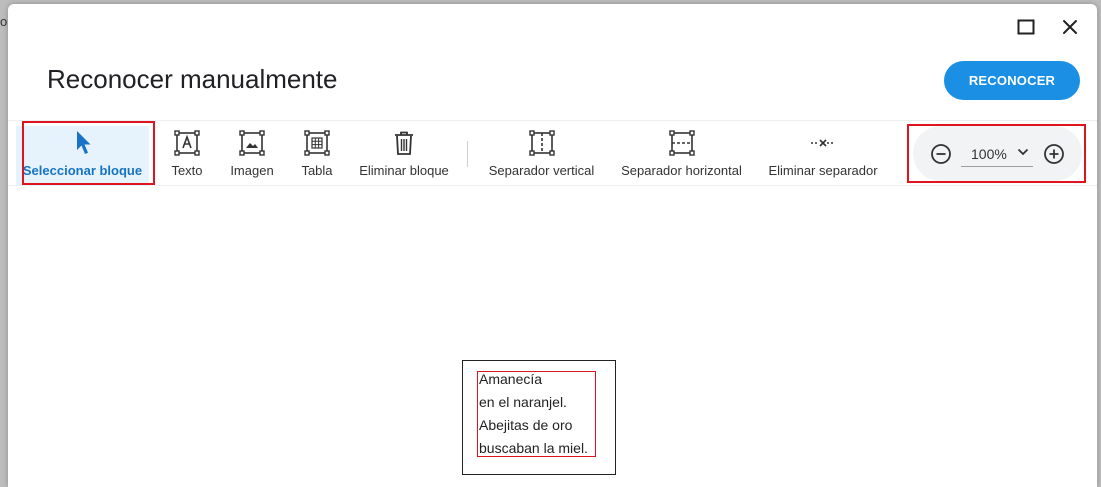 The image size is (1101, 487). What do you see at coordinates (1048, 27) in the screenshot?
I see `window-controls` at bounding box center [1048, 27].